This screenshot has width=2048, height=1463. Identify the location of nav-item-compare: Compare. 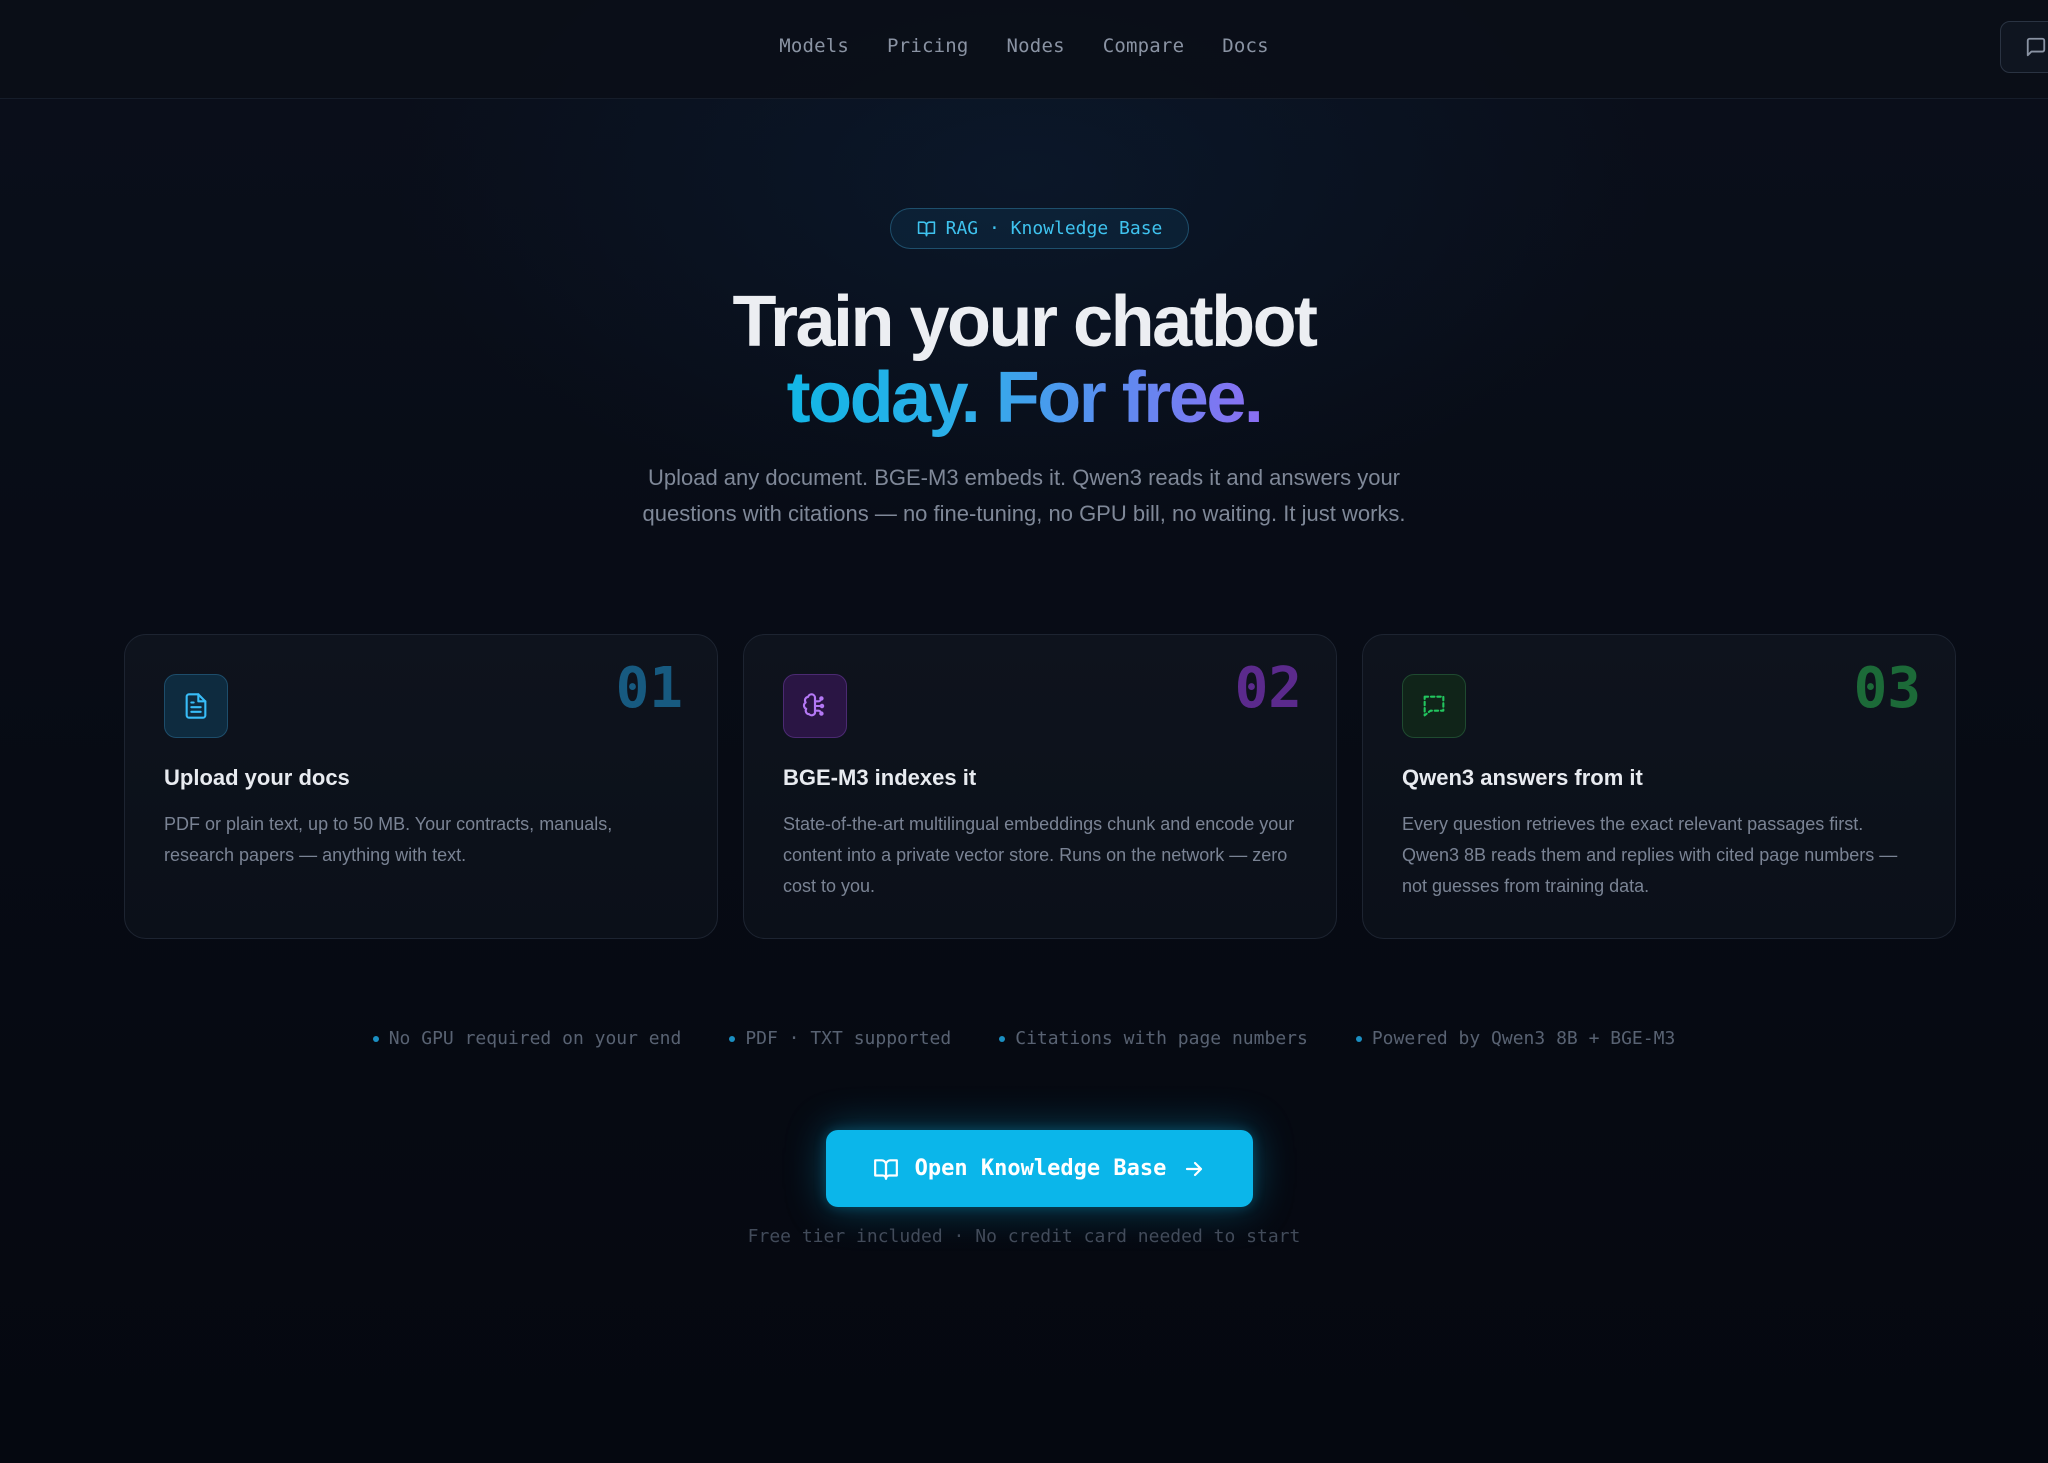
(1143, 46).